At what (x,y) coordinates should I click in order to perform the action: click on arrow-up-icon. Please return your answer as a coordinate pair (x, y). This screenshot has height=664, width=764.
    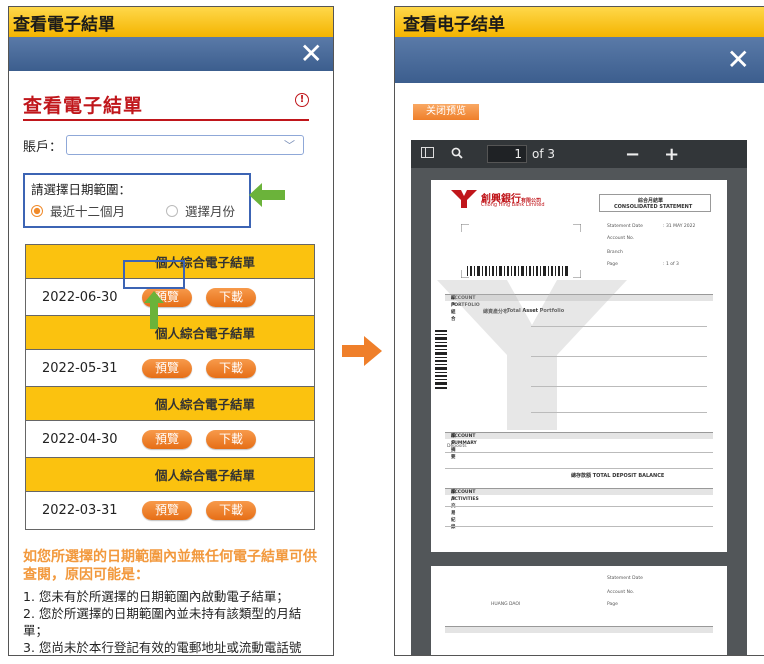
    Looking at the image, I should click on (154, 310).